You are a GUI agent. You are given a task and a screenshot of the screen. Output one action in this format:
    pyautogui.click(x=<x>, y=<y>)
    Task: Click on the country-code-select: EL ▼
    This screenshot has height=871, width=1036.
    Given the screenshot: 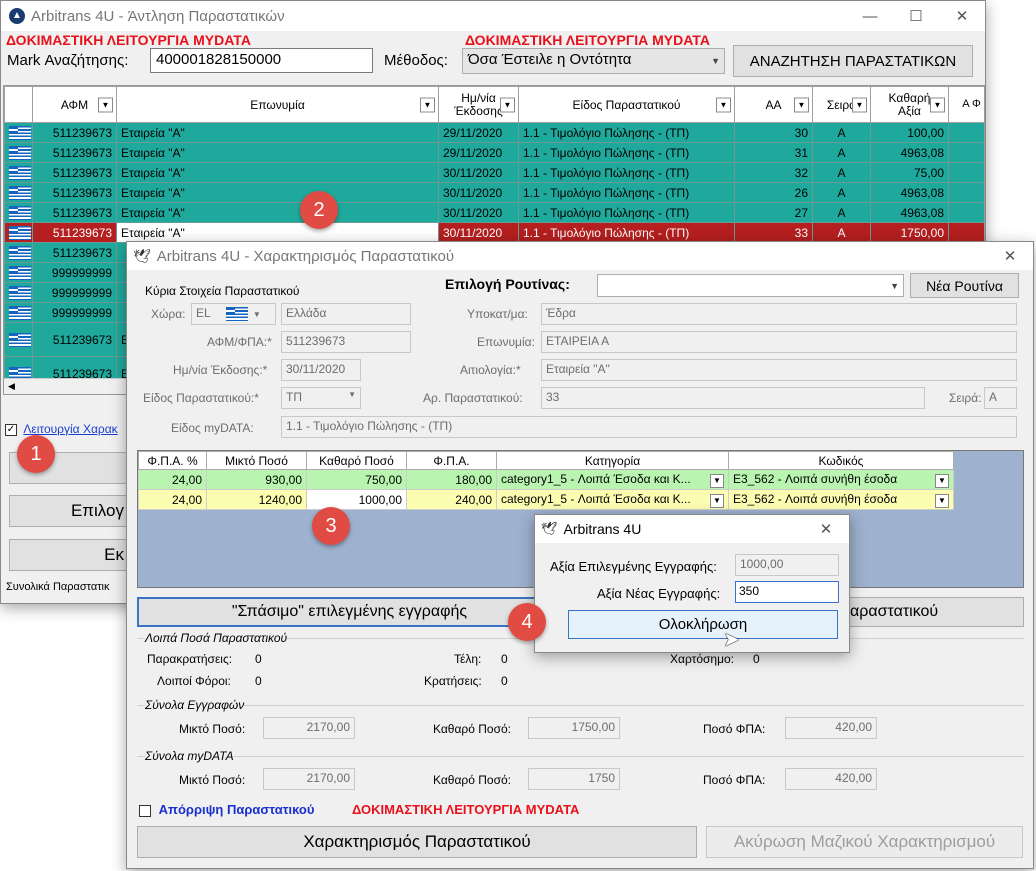 What is the action you would take?
    pyautogui.click(x=233, y=314)
    